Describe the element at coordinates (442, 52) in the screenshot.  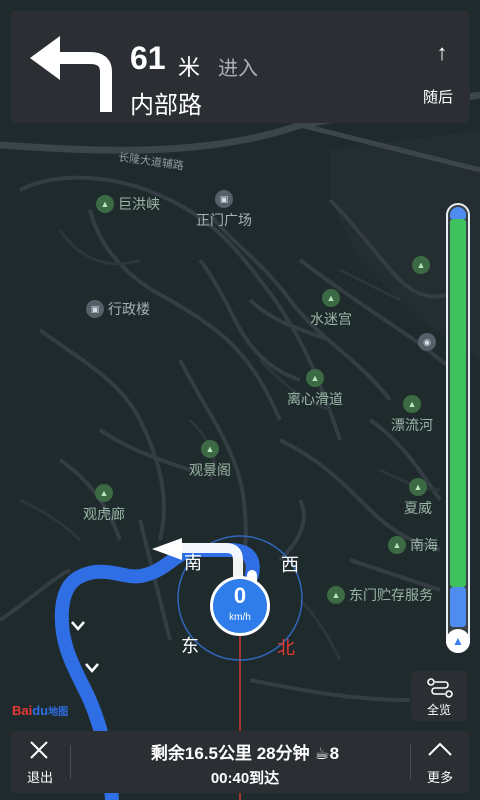
I see `straight-arrow-icon: ↑` at that location.